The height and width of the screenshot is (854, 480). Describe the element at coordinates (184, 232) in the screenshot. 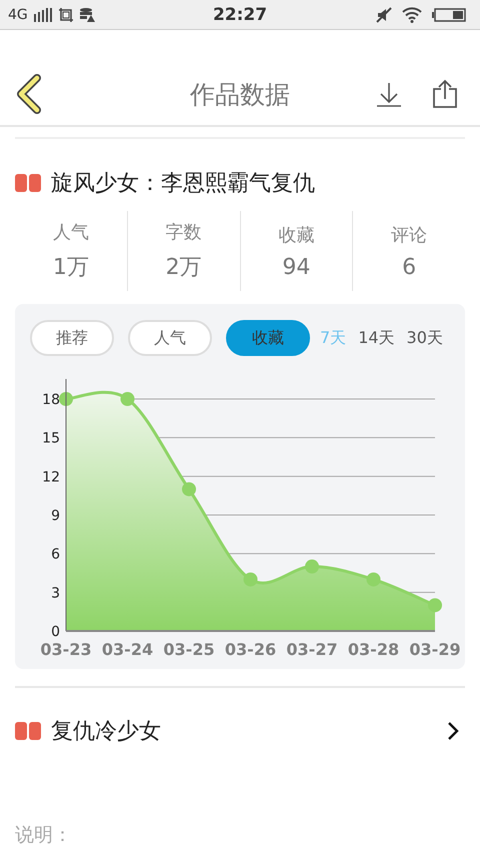

I see `stat-label: 字数` at that location.